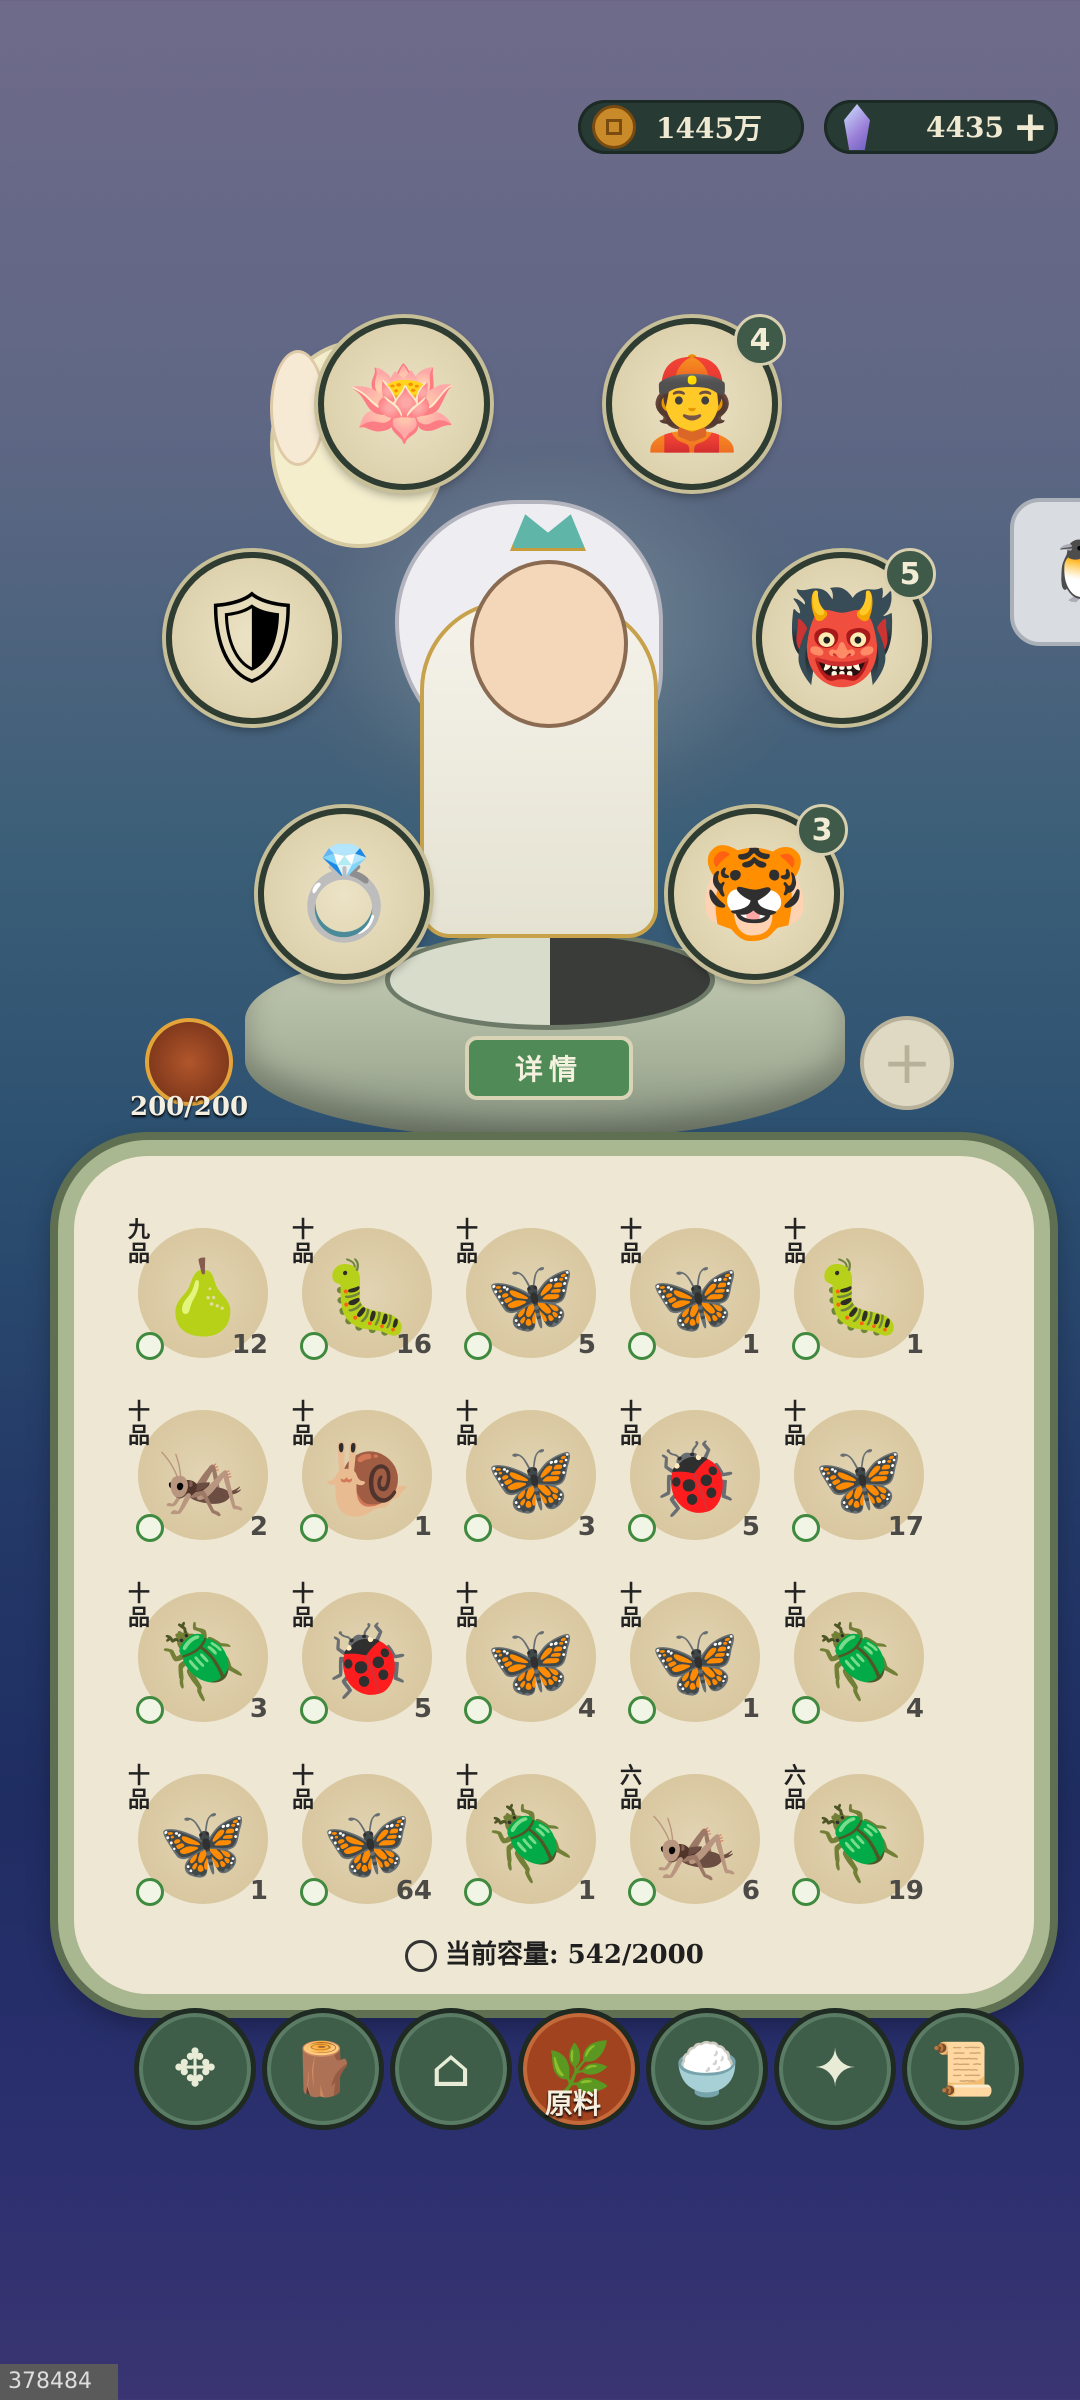 The width and height of the screenshot is (1080, 2400). What do you see at coordinates (203, 1657) in the screenshot?
I see `inventory-item: 十品 🪲 3` at bounding box center [203, 1657].